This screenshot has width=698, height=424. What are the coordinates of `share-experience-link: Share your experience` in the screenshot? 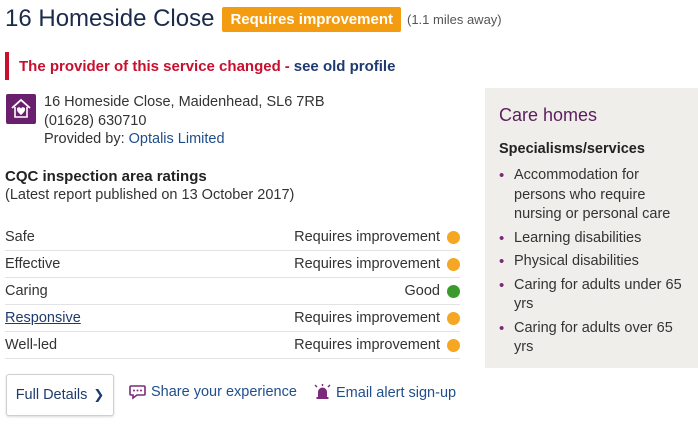 It's located at (213, 392).